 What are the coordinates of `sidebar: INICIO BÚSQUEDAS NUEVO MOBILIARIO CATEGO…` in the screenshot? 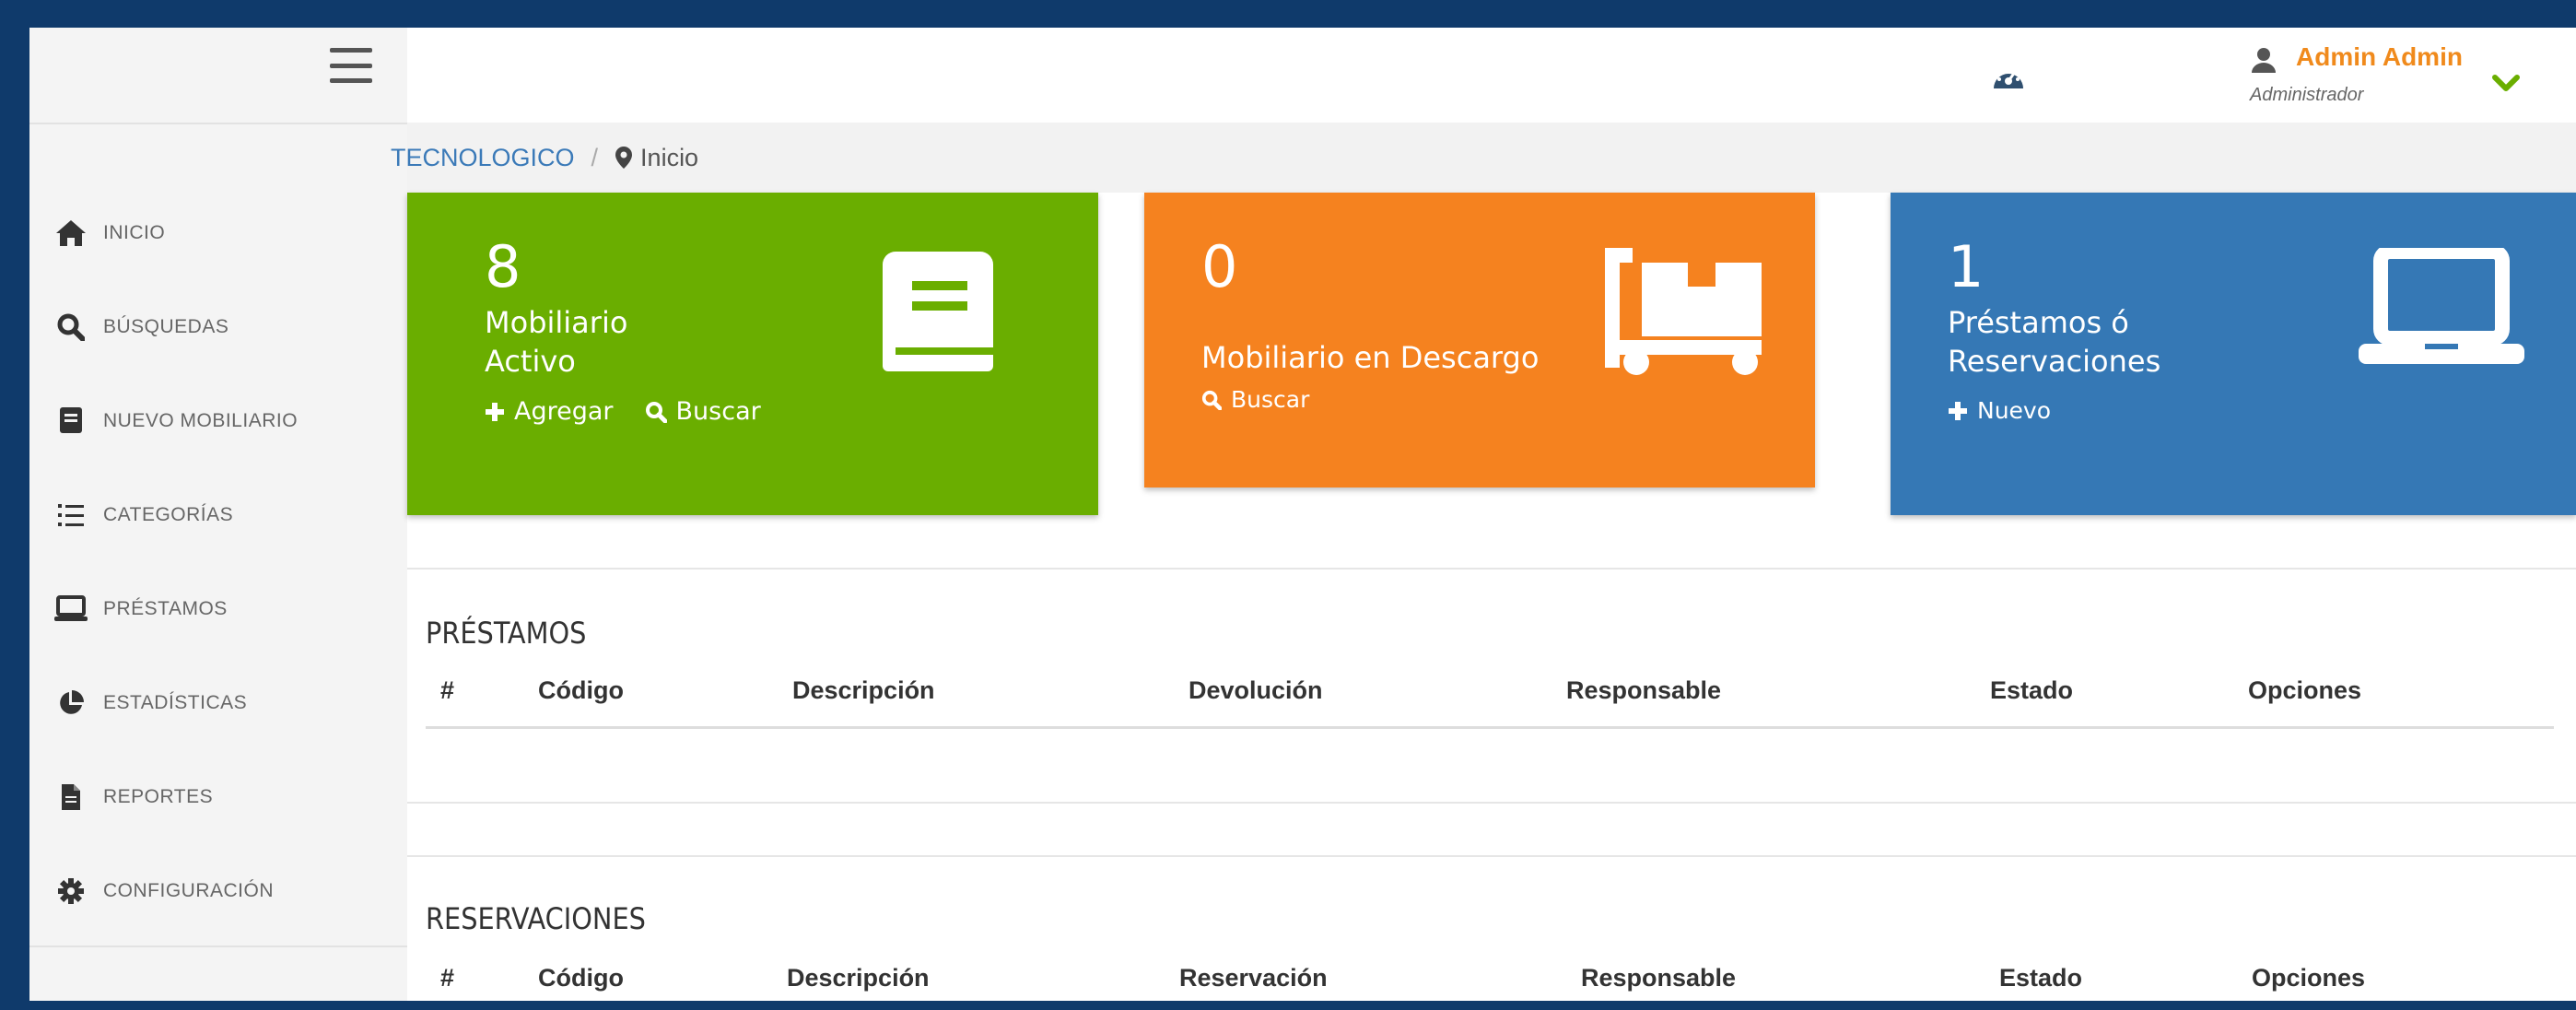 It's located at (218, 514).